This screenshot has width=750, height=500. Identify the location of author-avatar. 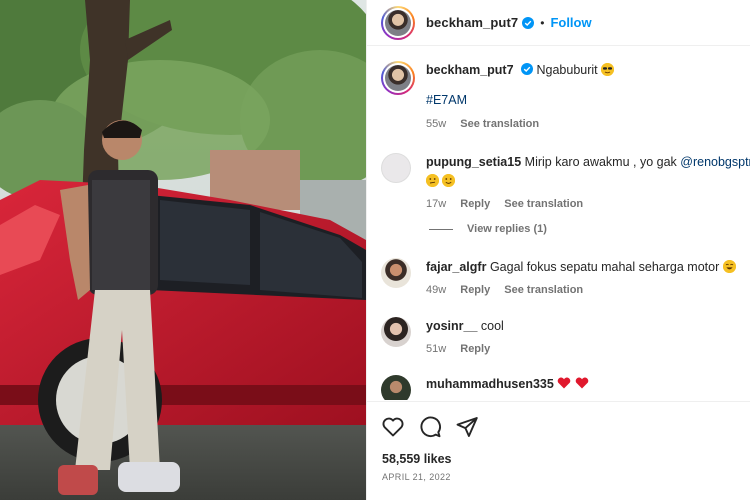
(398, 22).